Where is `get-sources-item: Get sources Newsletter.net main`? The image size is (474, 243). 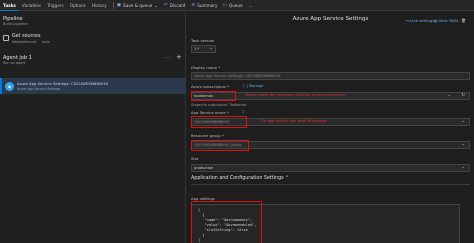 get-sources-item: Get sources Newsletter.net main is located at coordinates (26, 39).